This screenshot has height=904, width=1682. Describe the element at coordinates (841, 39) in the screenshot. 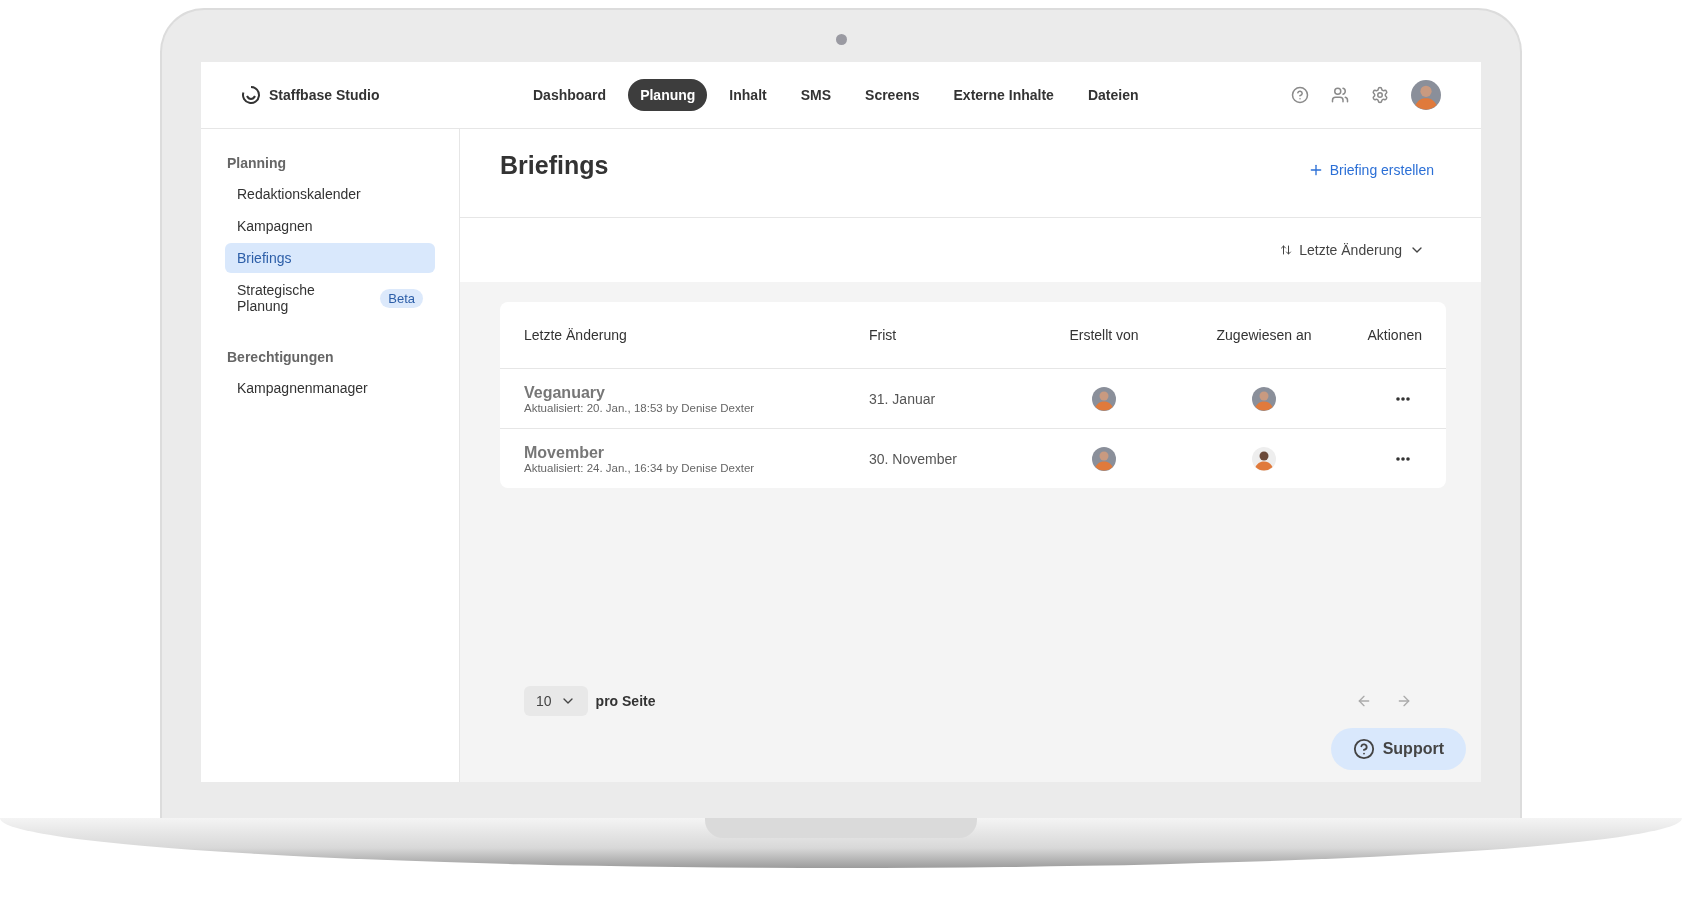

I see `camera-icon` at that location.